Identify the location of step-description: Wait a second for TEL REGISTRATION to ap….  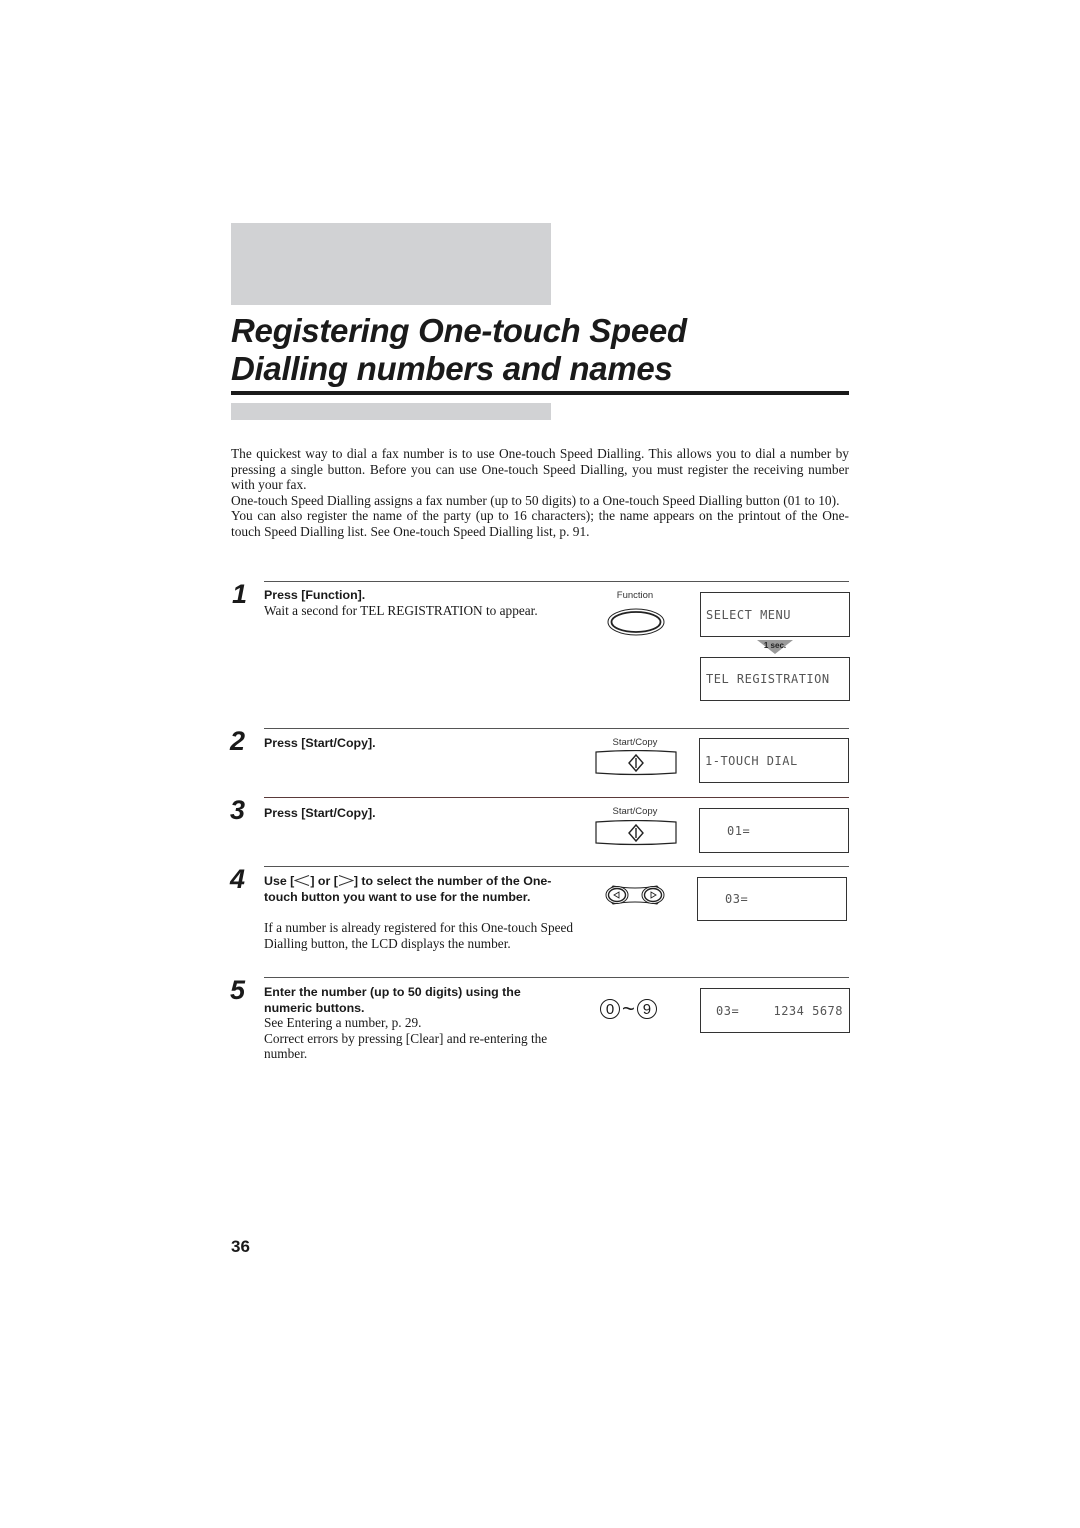
(401, 610).